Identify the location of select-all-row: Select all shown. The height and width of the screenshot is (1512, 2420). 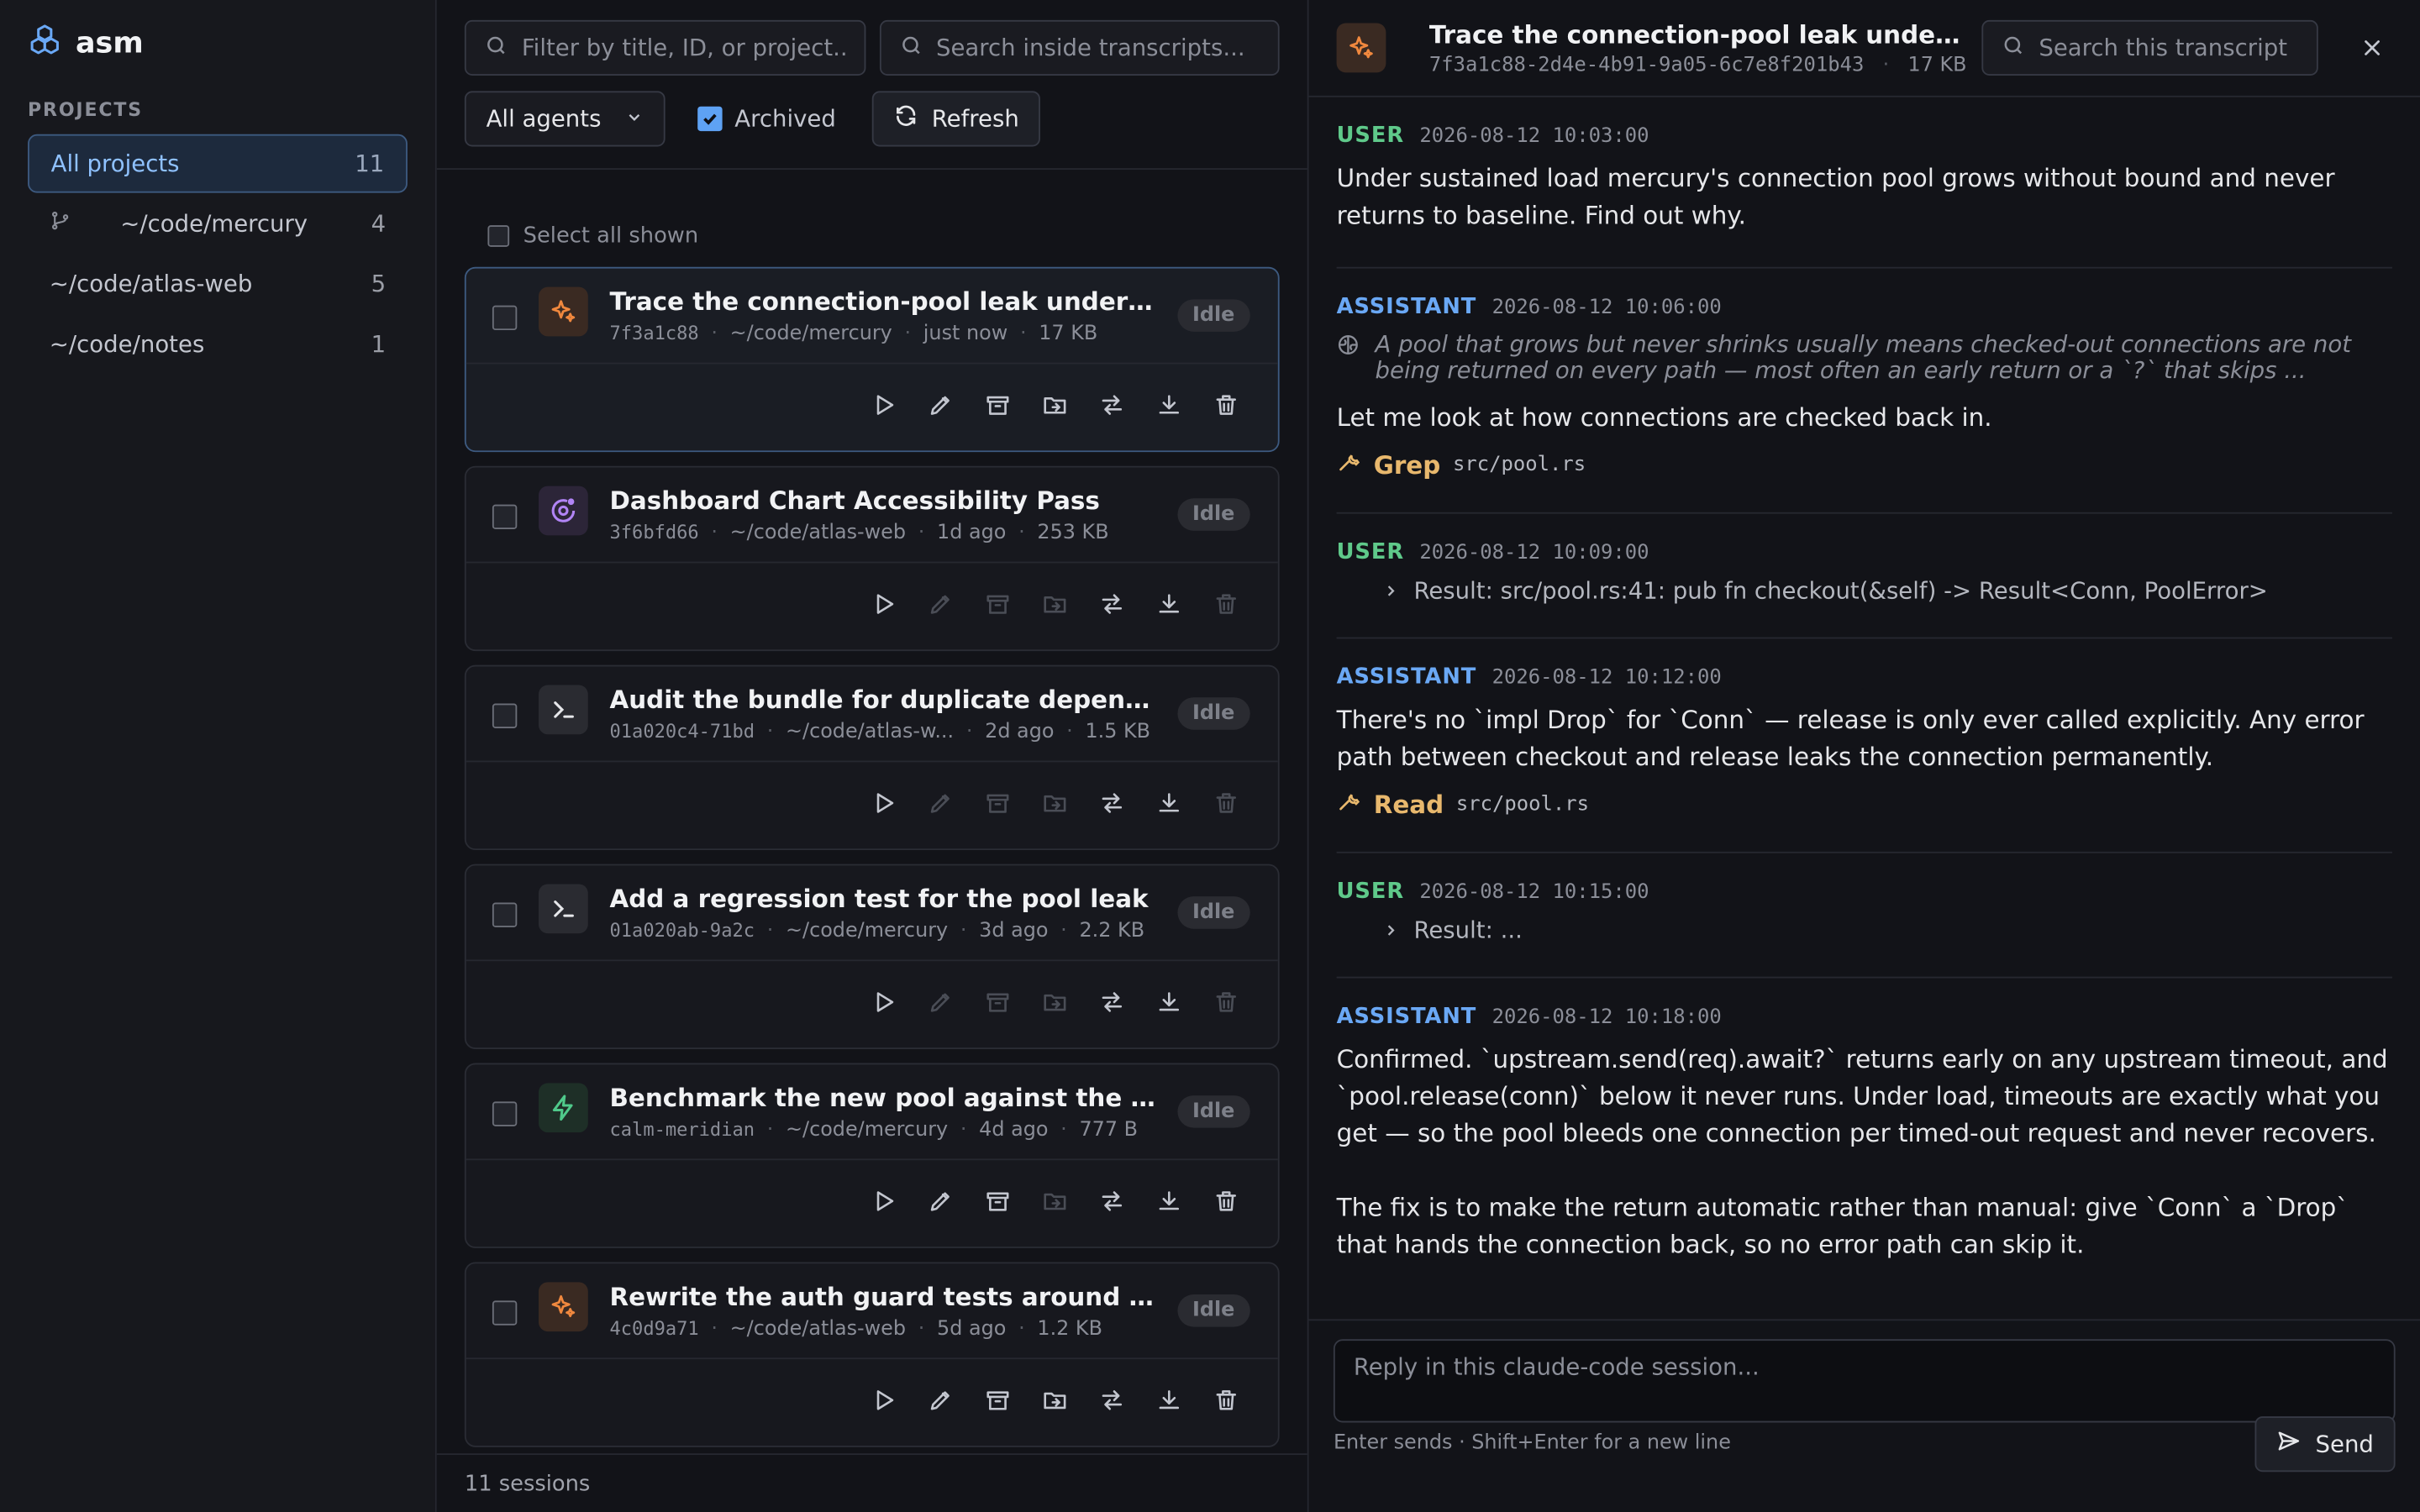
(872, 216).